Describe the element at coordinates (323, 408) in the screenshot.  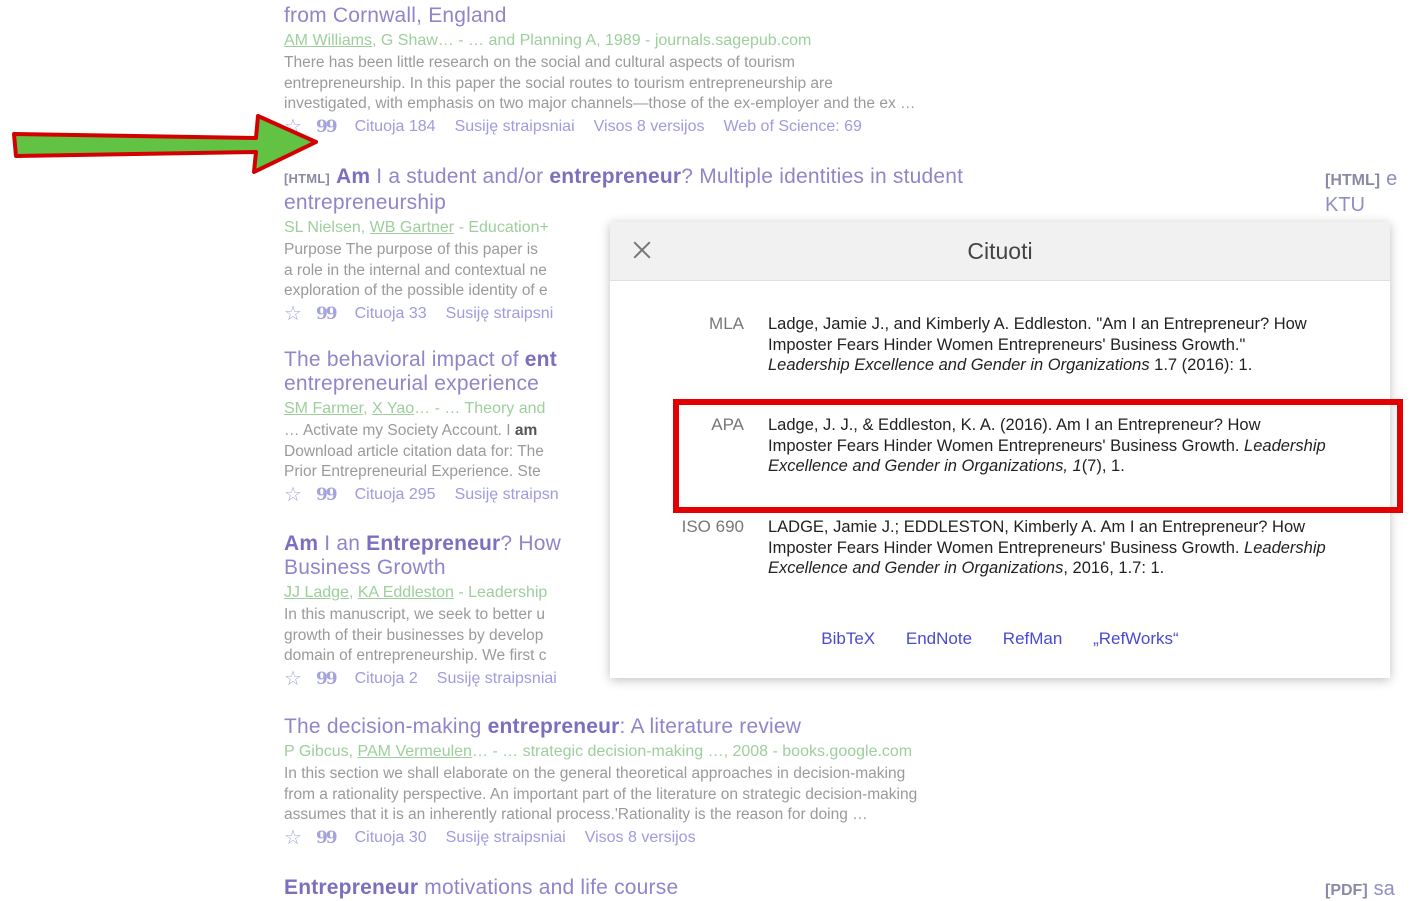
I see `author-link: SM Farmer` at that location.